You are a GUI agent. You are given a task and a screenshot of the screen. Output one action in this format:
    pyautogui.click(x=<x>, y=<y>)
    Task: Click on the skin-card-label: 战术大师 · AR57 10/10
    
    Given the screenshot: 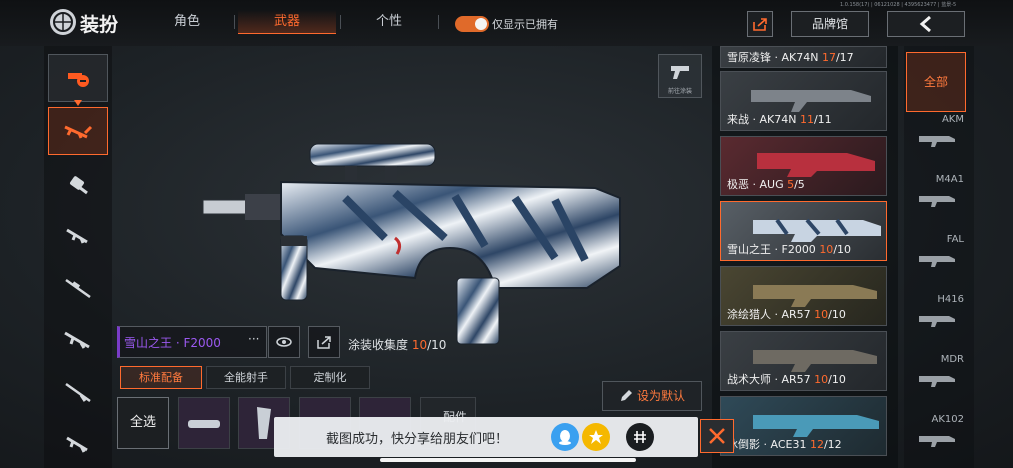 What is the action you would take?
    pyautogui.click(x=786, y=379)
    